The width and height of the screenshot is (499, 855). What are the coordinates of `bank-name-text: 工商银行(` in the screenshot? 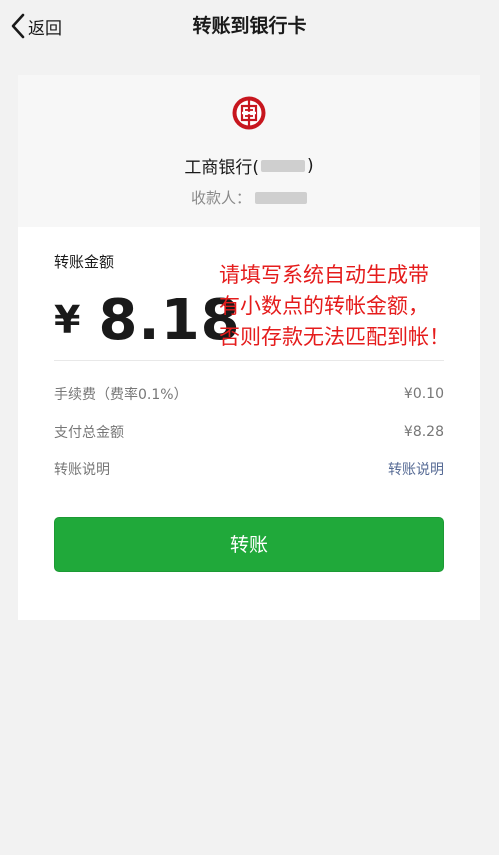 It's located at (221, 168).